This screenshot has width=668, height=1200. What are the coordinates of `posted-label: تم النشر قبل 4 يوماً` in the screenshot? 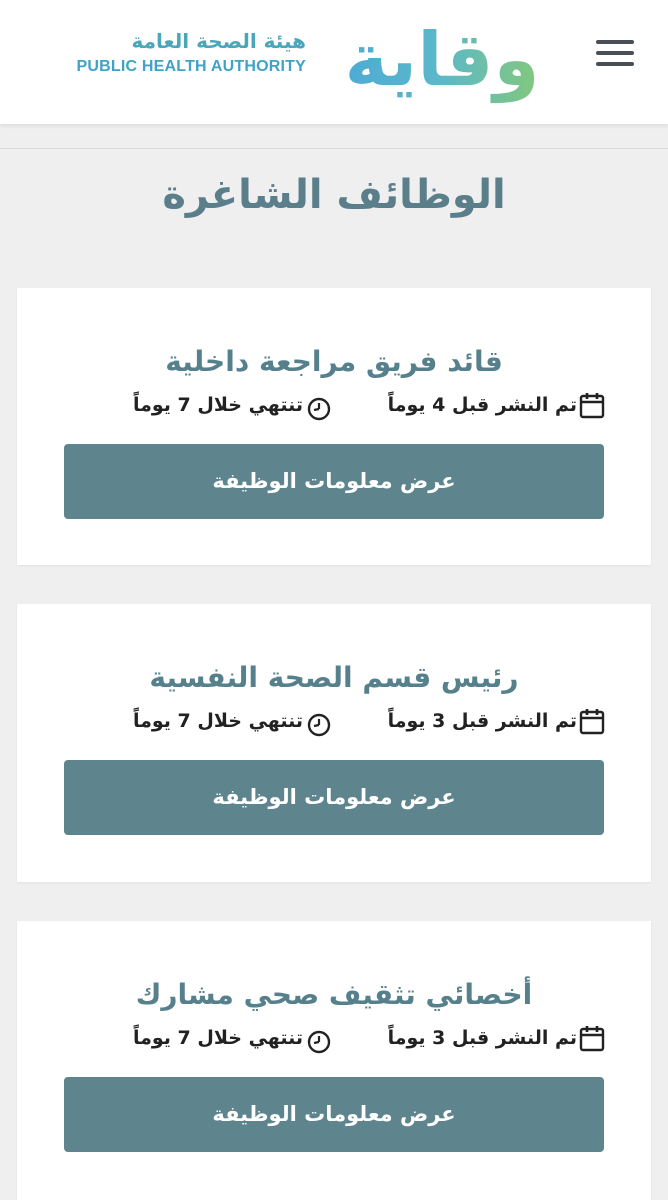 It's located at (482, 405).